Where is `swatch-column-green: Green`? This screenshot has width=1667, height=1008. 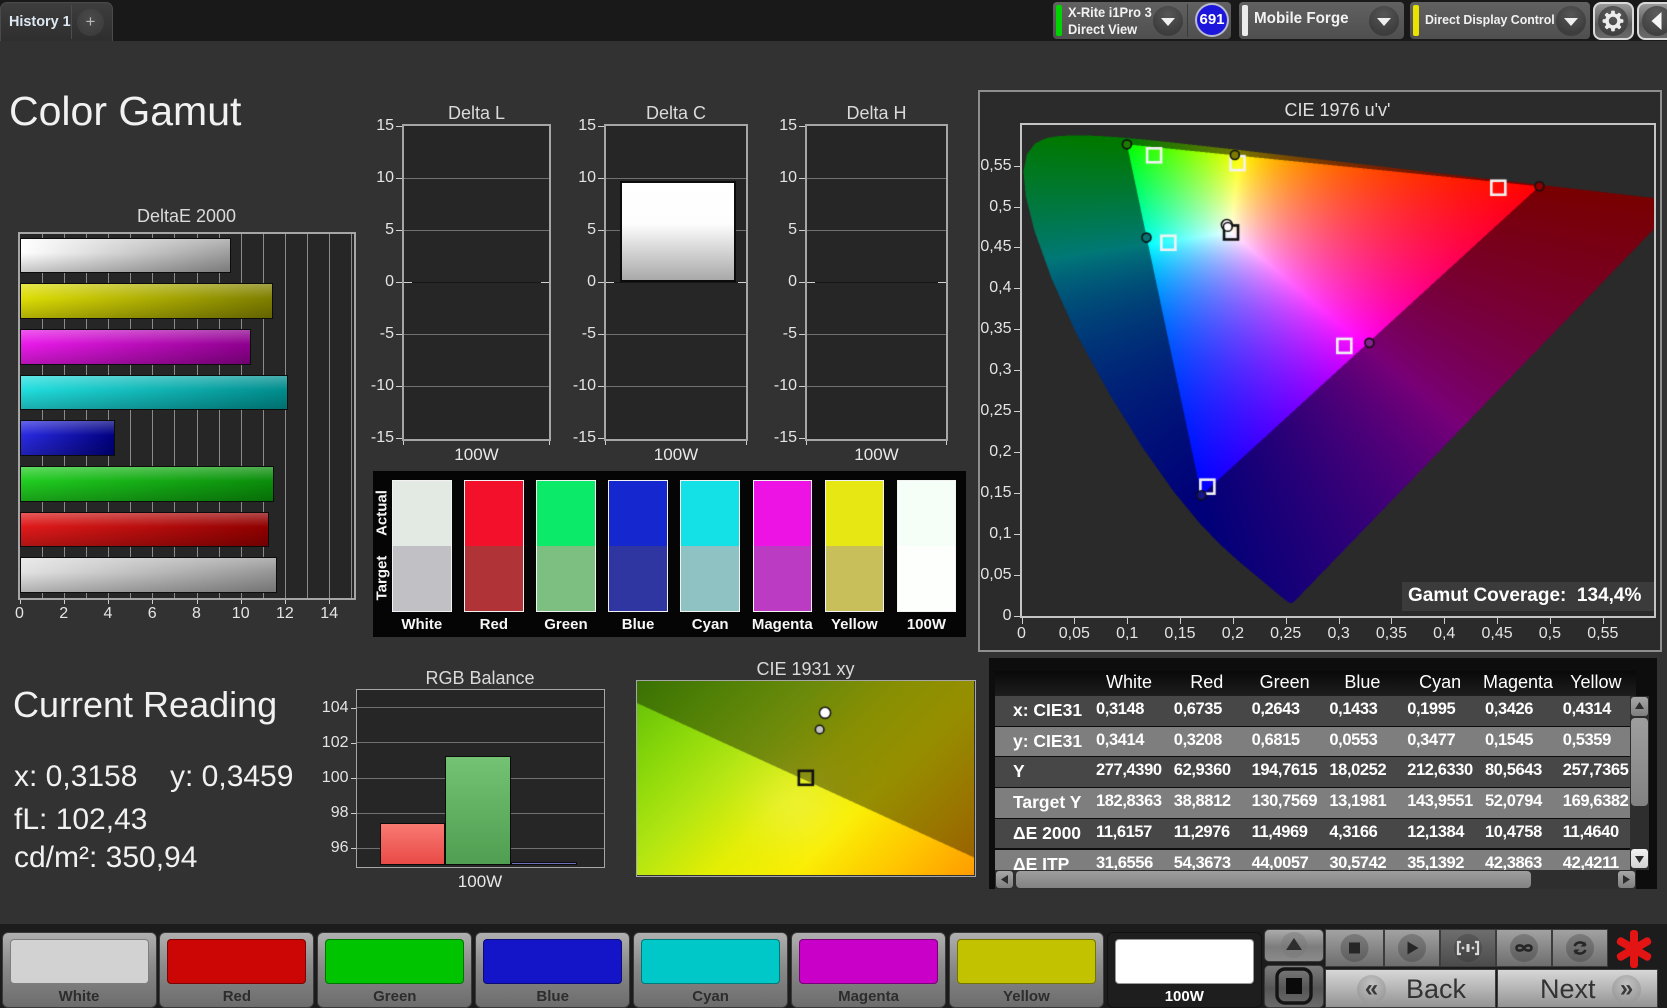 swatch-column-green: Green is located at coordinates (566, 558).